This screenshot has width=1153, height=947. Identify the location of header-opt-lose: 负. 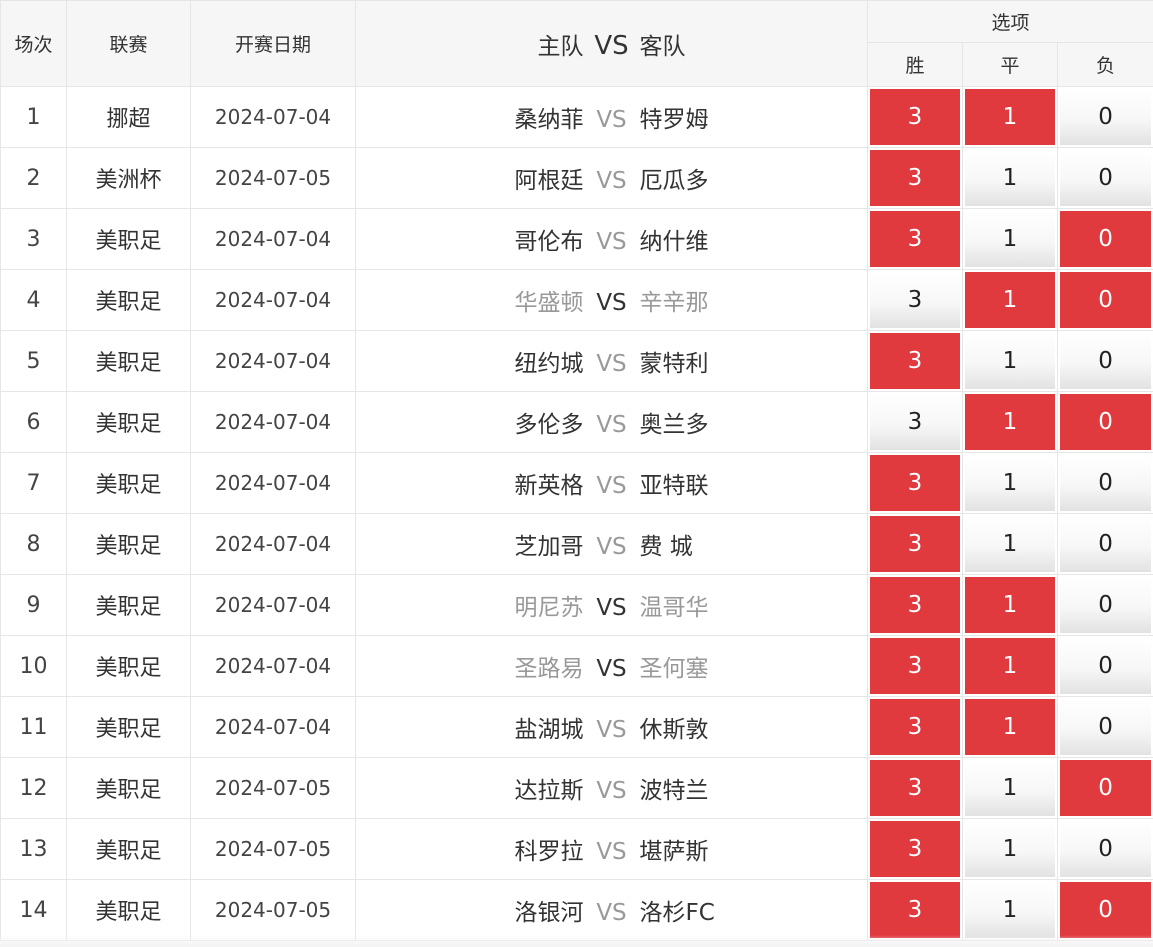
(1104, 64).